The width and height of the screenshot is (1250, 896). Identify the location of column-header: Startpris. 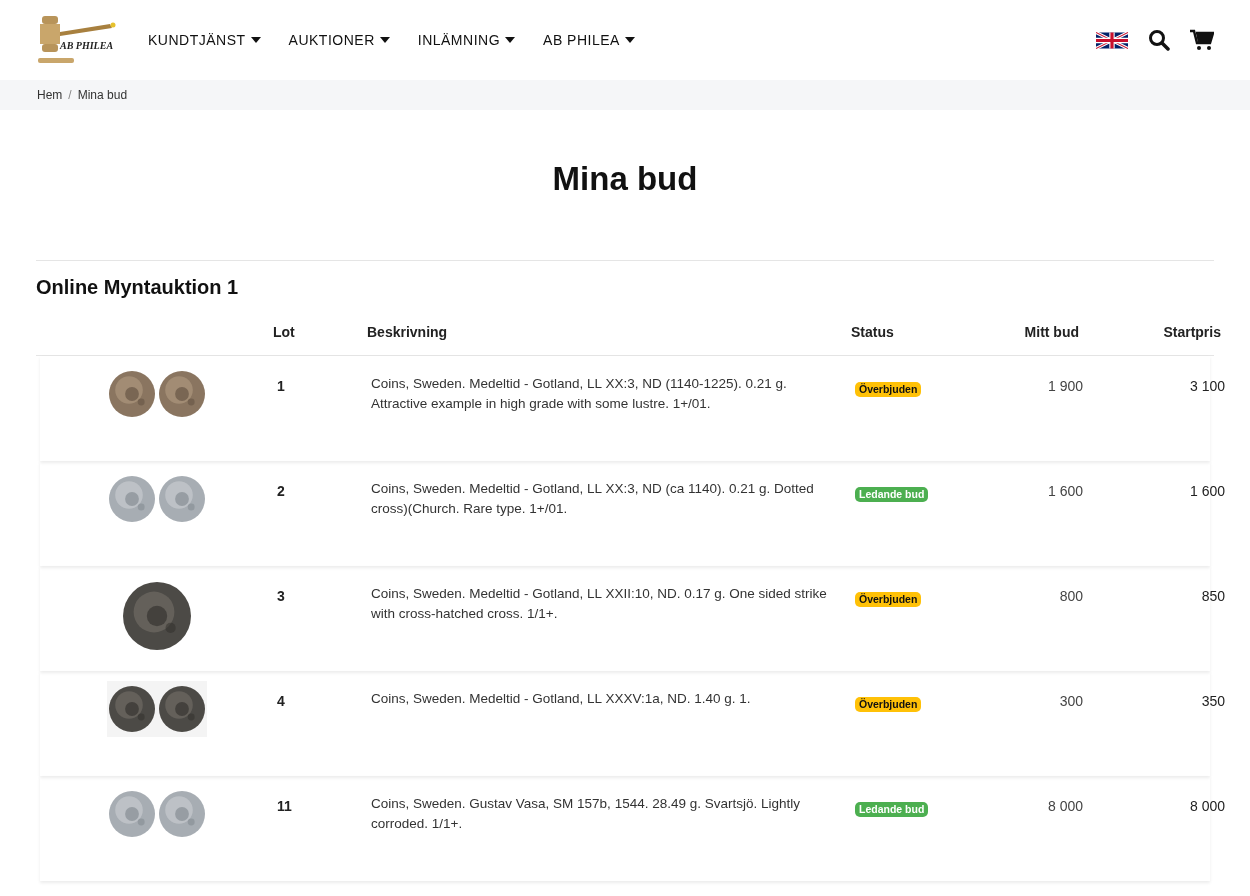
(1191, 332).